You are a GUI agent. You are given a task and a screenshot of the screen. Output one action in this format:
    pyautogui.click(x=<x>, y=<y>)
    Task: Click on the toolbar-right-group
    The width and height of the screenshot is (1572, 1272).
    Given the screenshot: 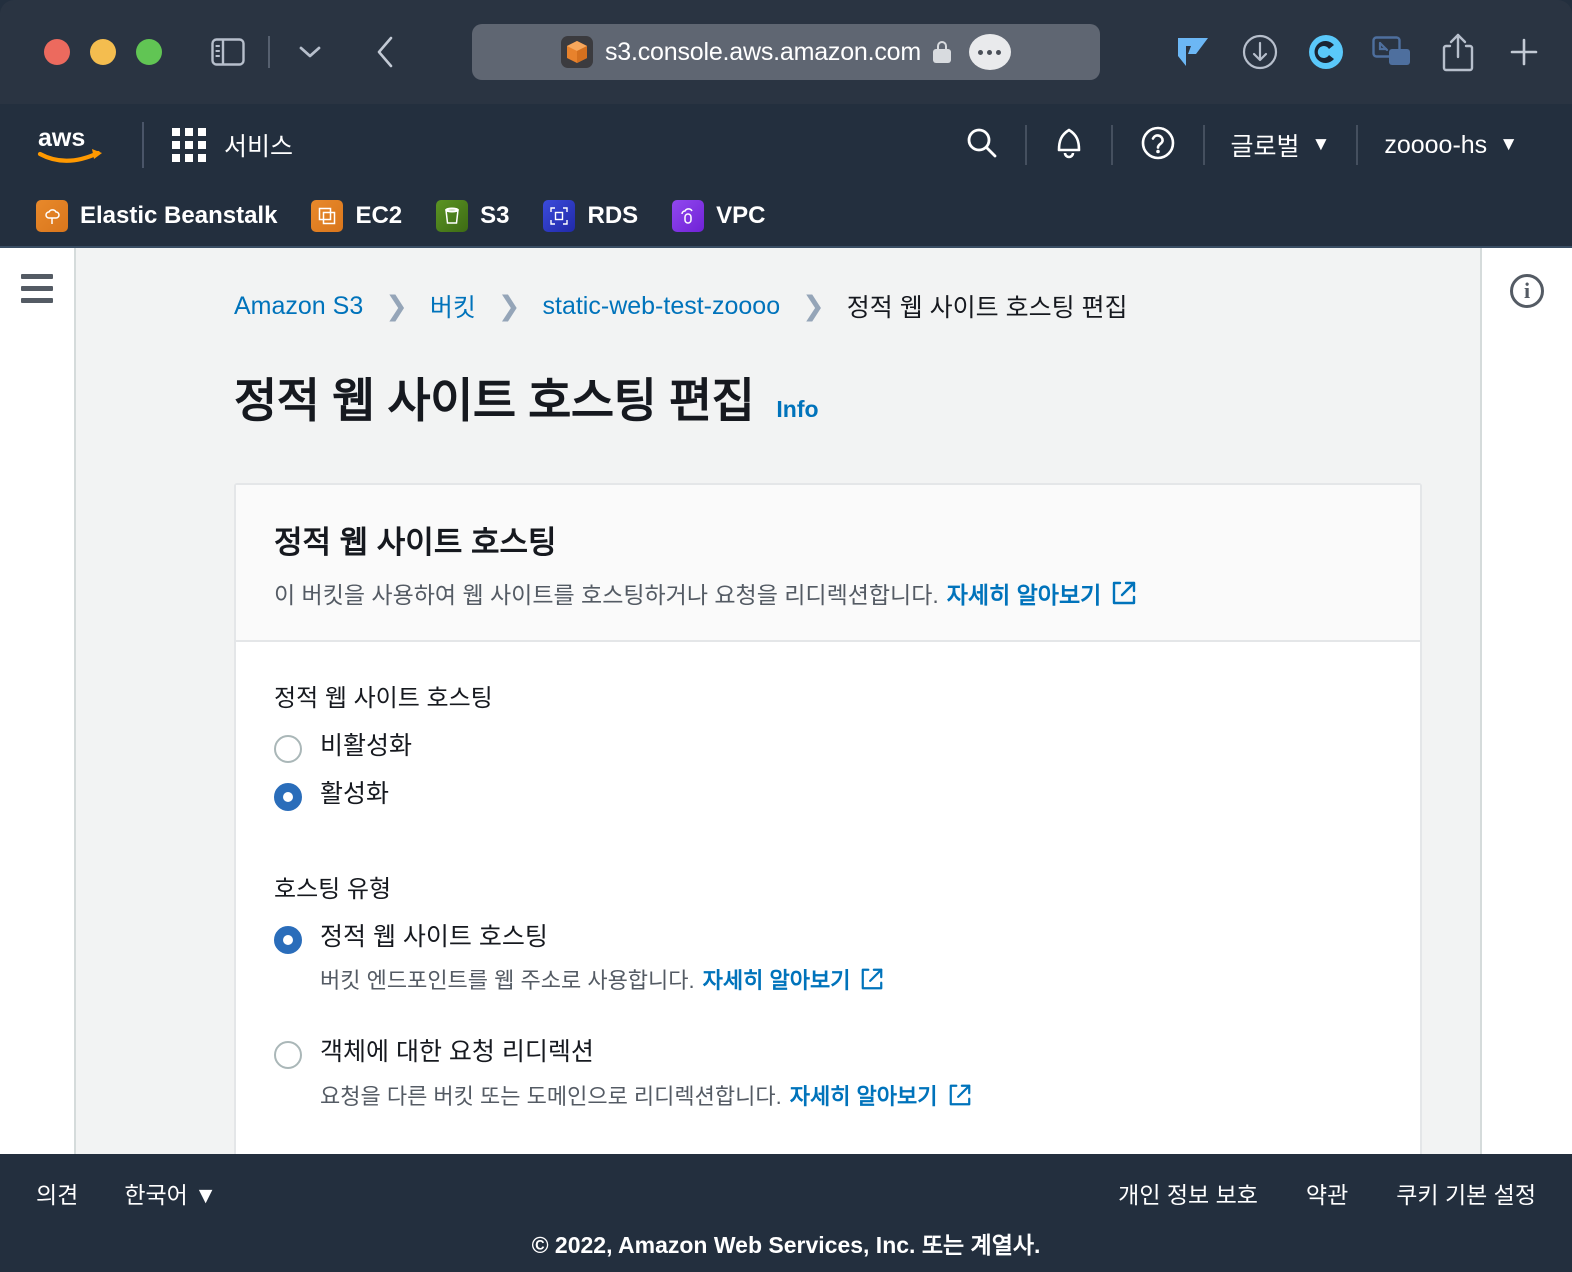 What is the action you would take?
    pyautogui.click(x=1359, y=52)
    